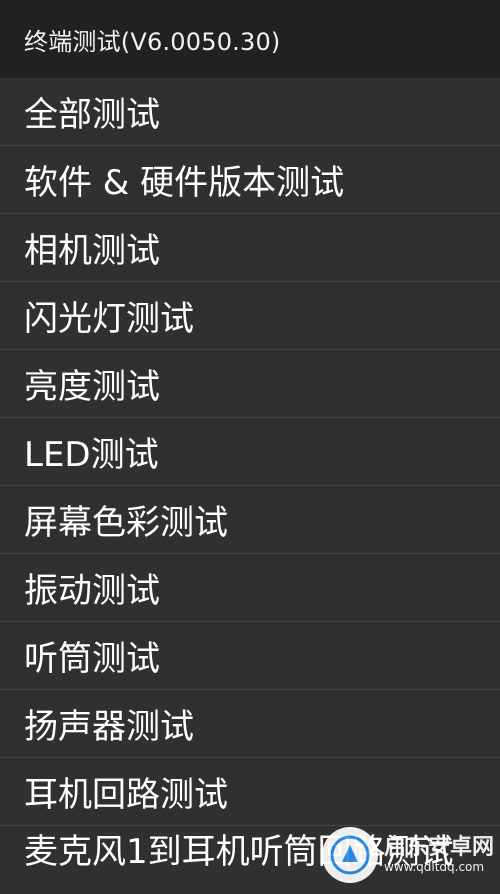 The height and width of the screenshot is (894, 500). What do you see at coordinates (250, 656) in the screenshot?
I see `menu-item-receiver-test: 听筒测试` at bounding box center [250, 656].